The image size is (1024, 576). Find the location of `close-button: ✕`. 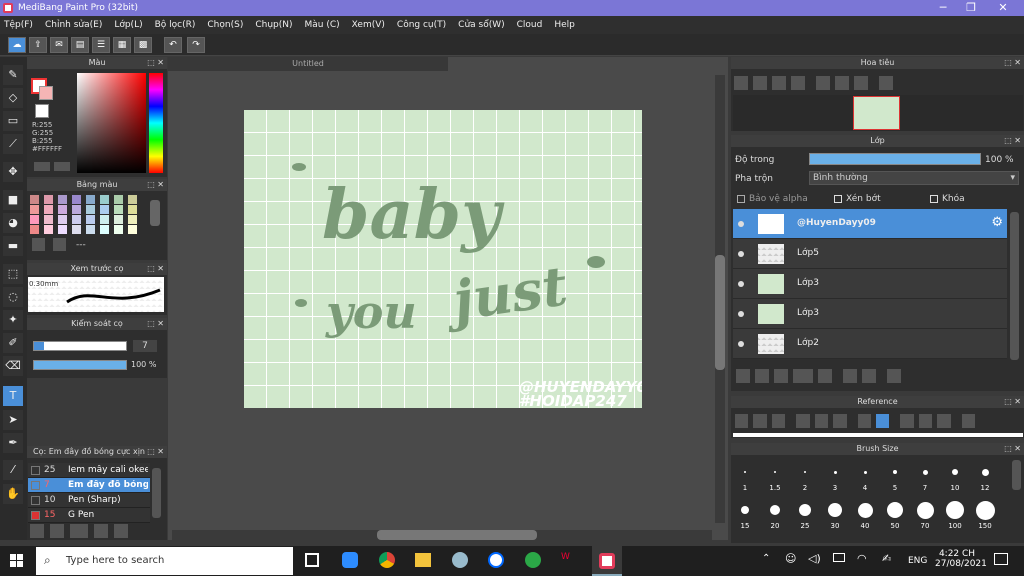

close-button: ✕ is located at coordinates (1003, 8).